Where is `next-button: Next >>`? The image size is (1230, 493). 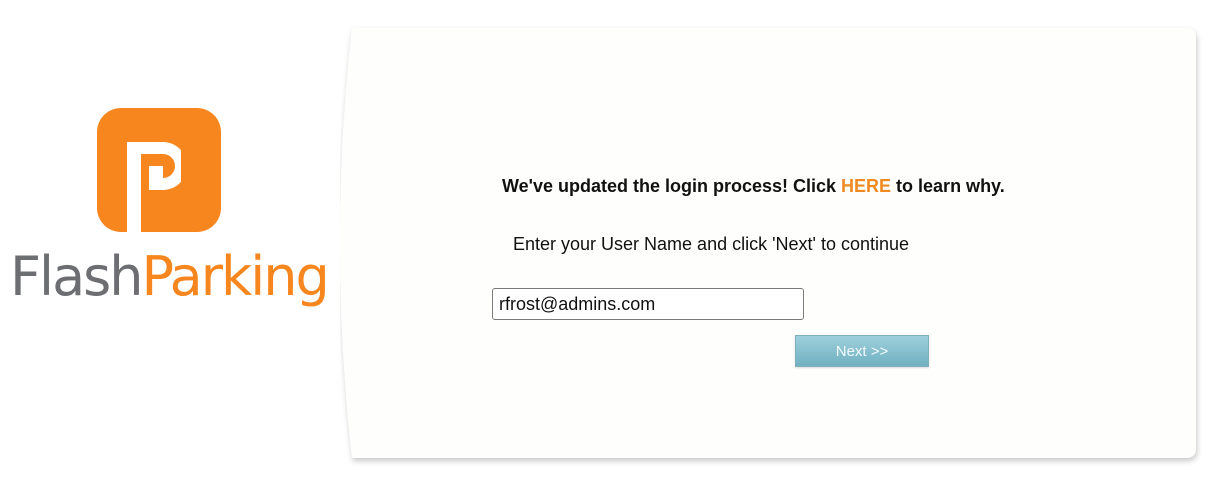 next-button: Next >> is located at coordinates (862, 351).